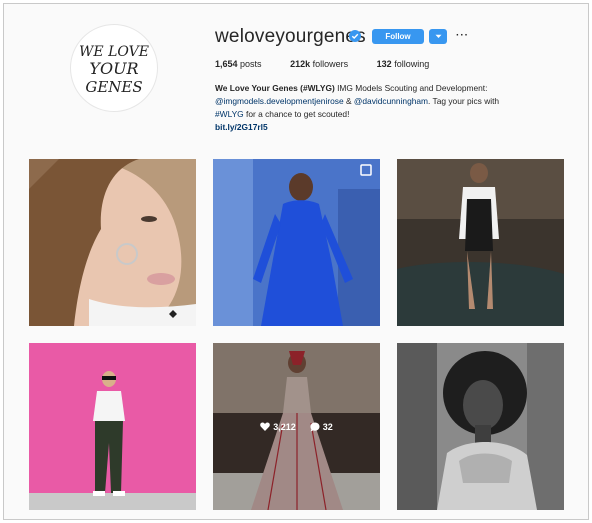  What do you see at coordinates (275, 88) in the screenshot?
I see `bio-name: We Love Your Genes (#WLYG)` at bounding box center [275, 88].